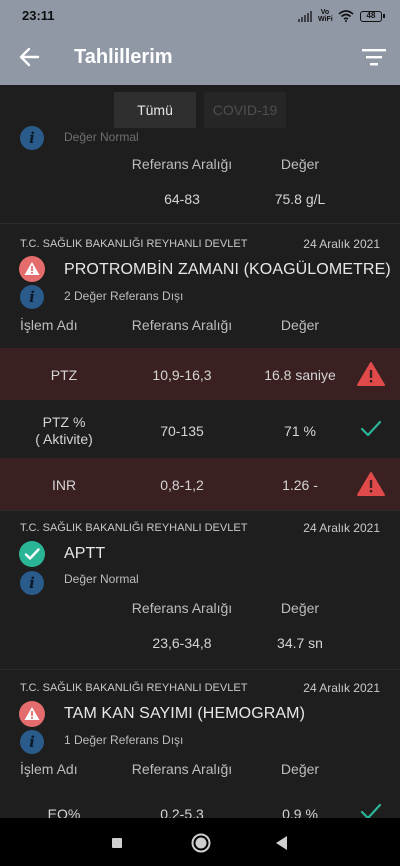 This screenshot has height=866, width=400. Describe the element at coordinates (300, 431) in the screenshot. I see `result-value: 71 %` at that location.